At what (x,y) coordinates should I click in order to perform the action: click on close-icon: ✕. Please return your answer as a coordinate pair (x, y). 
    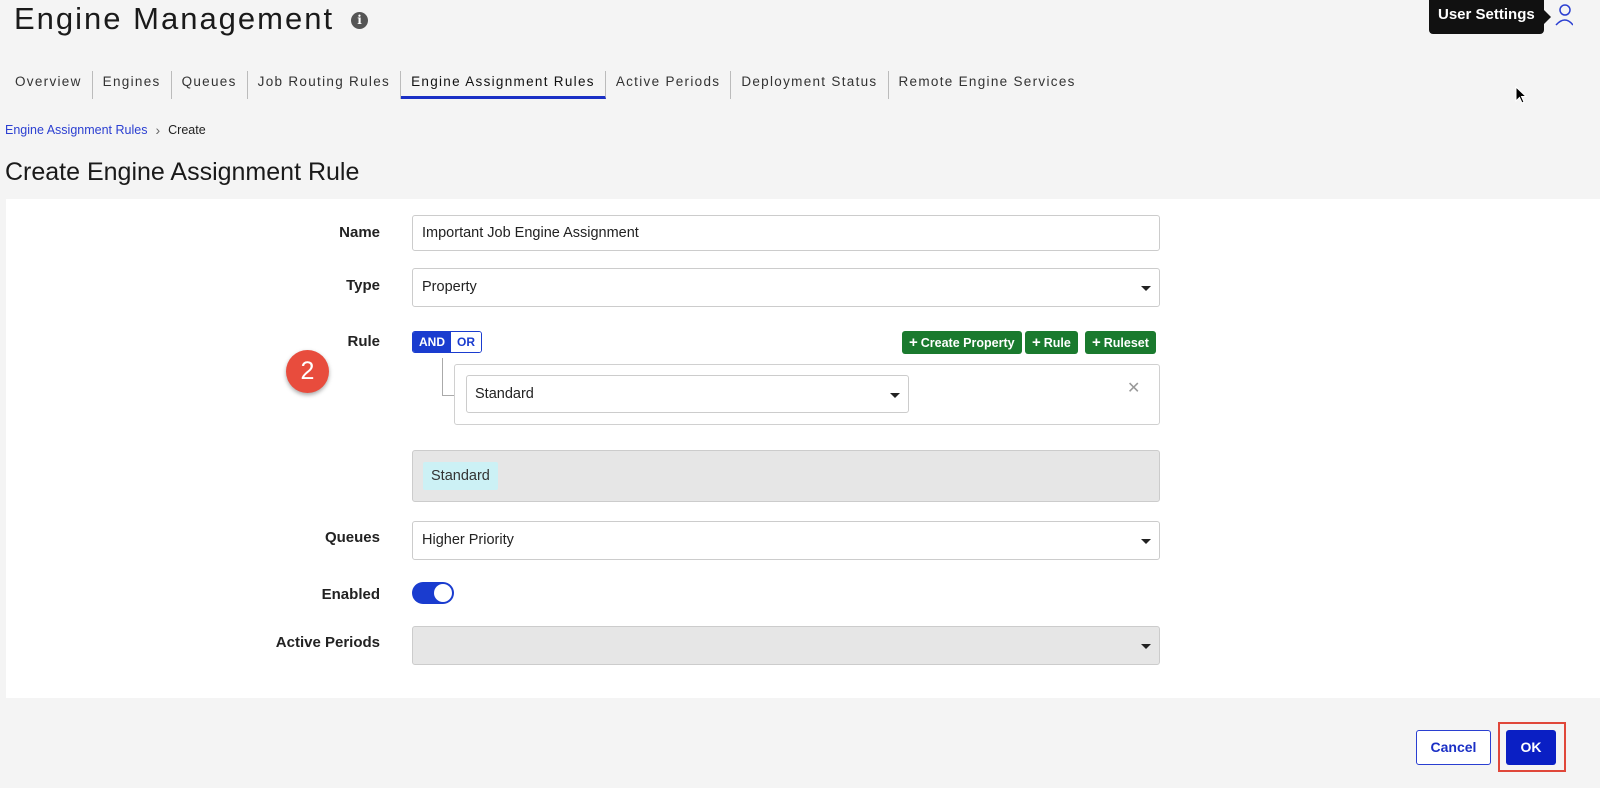
    Looking at the image, I should click on (1133, 388).